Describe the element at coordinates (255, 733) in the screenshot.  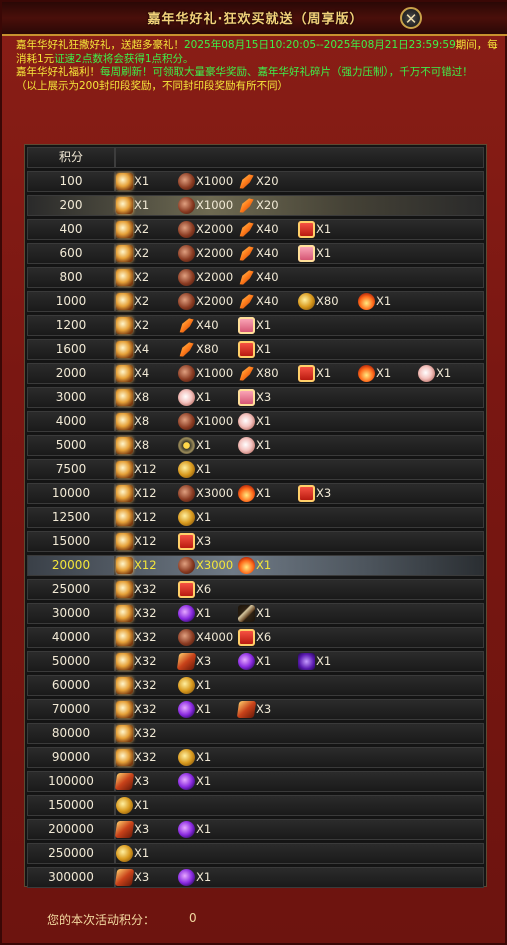
I see `table-row: 80000 X32` at that location.